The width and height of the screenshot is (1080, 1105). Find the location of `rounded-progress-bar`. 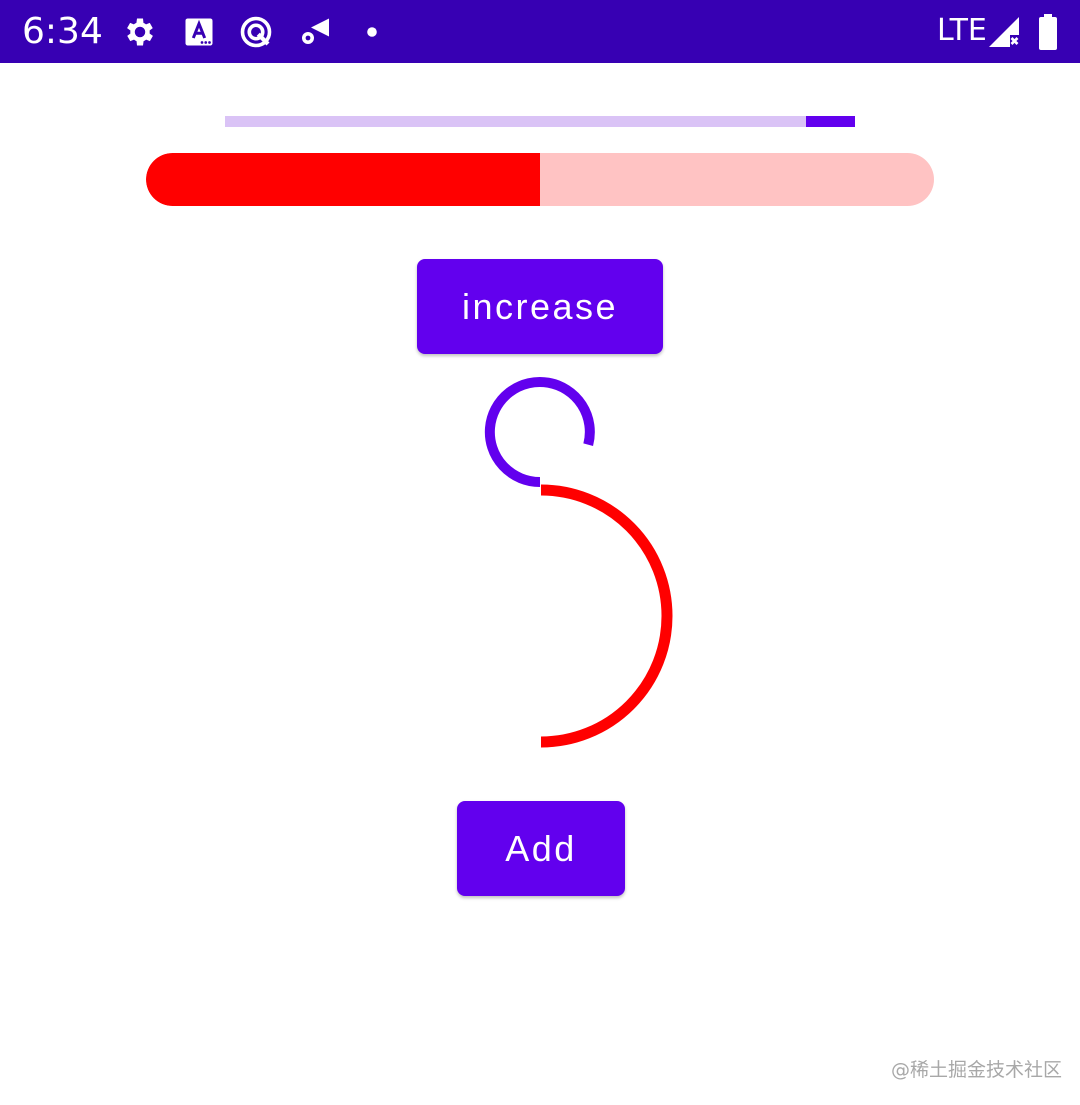

rounded-progress-bar is located at coordinates (540, 179).